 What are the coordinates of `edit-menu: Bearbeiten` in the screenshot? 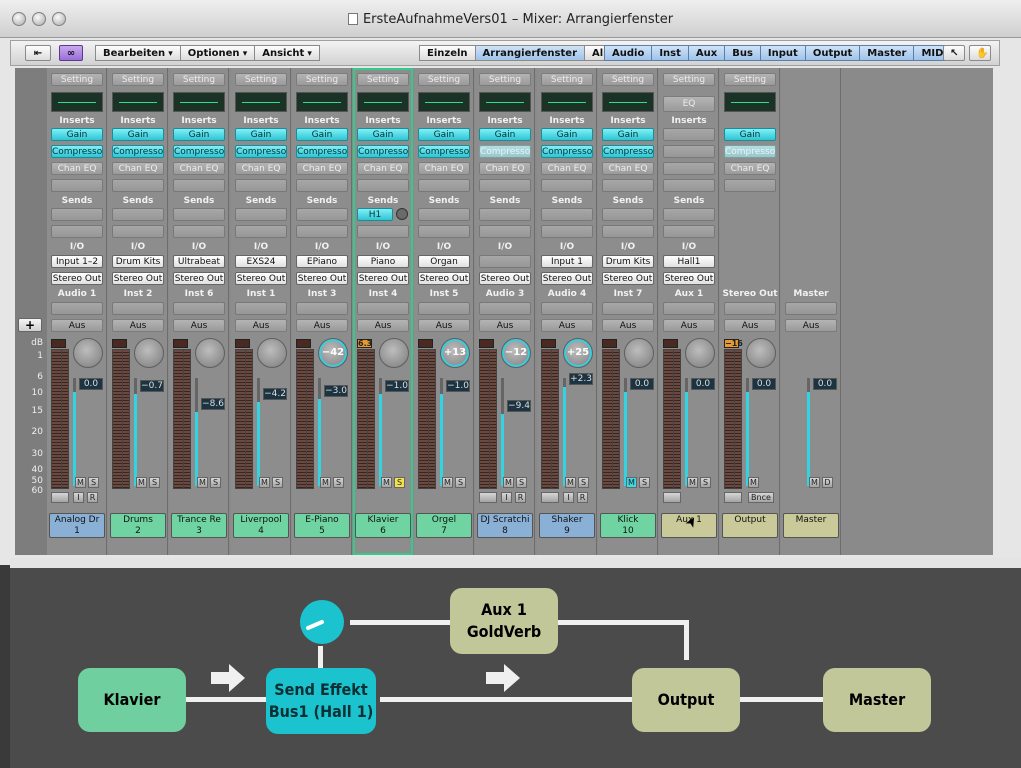 It's located at (138, 53).